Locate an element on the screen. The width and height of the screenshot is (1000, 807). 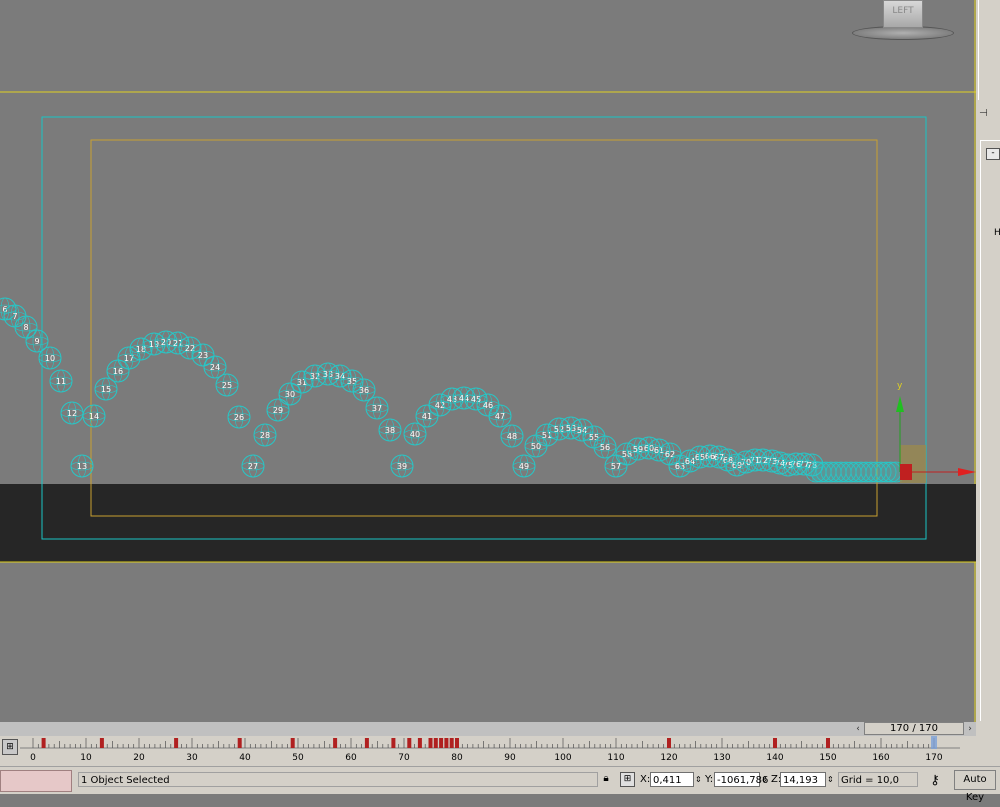
time-slider-prev-button: ‹ is located at coordinates (858, 729).